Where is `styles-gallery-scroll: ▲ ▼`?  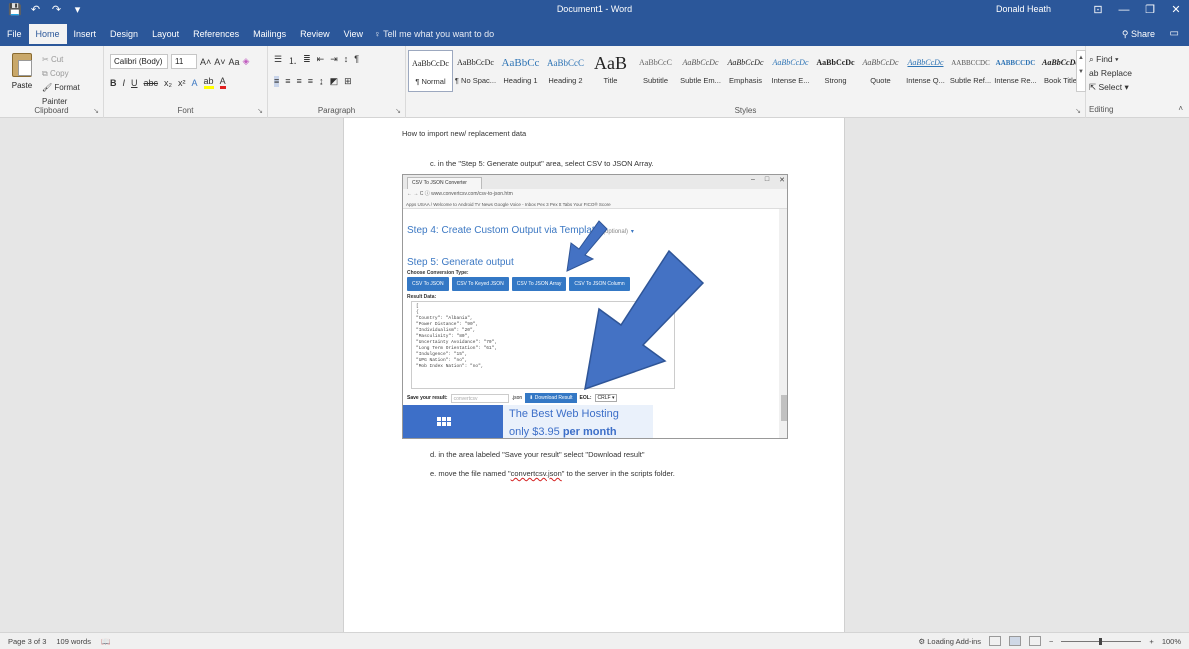
styles-gallery-scroll: ▲ ▼ is located at coordinates (1081, 71).